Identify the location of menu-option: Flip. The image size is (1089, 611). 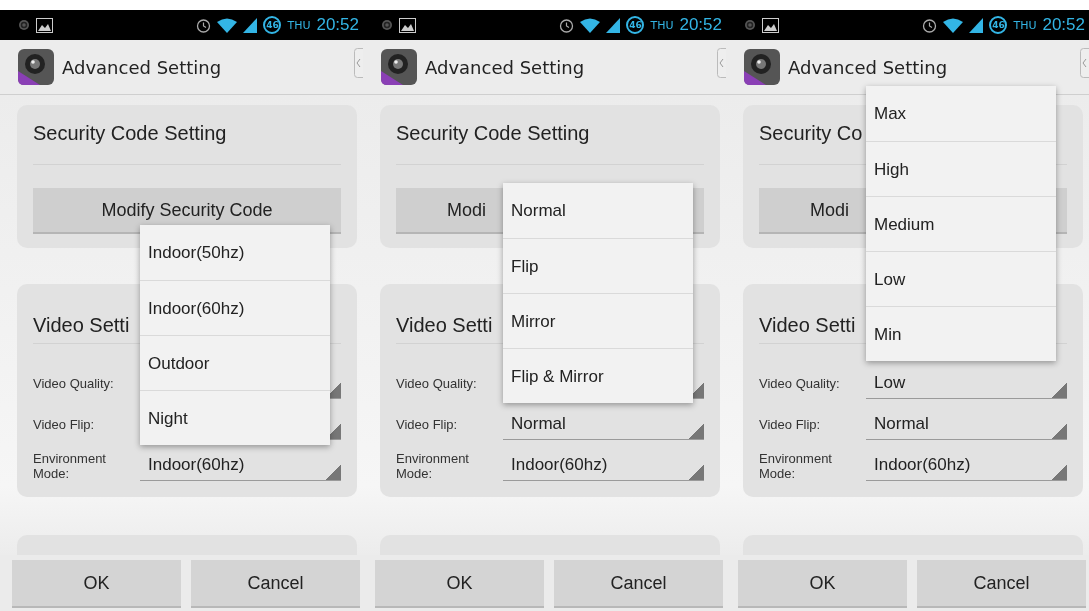
(598, 265).